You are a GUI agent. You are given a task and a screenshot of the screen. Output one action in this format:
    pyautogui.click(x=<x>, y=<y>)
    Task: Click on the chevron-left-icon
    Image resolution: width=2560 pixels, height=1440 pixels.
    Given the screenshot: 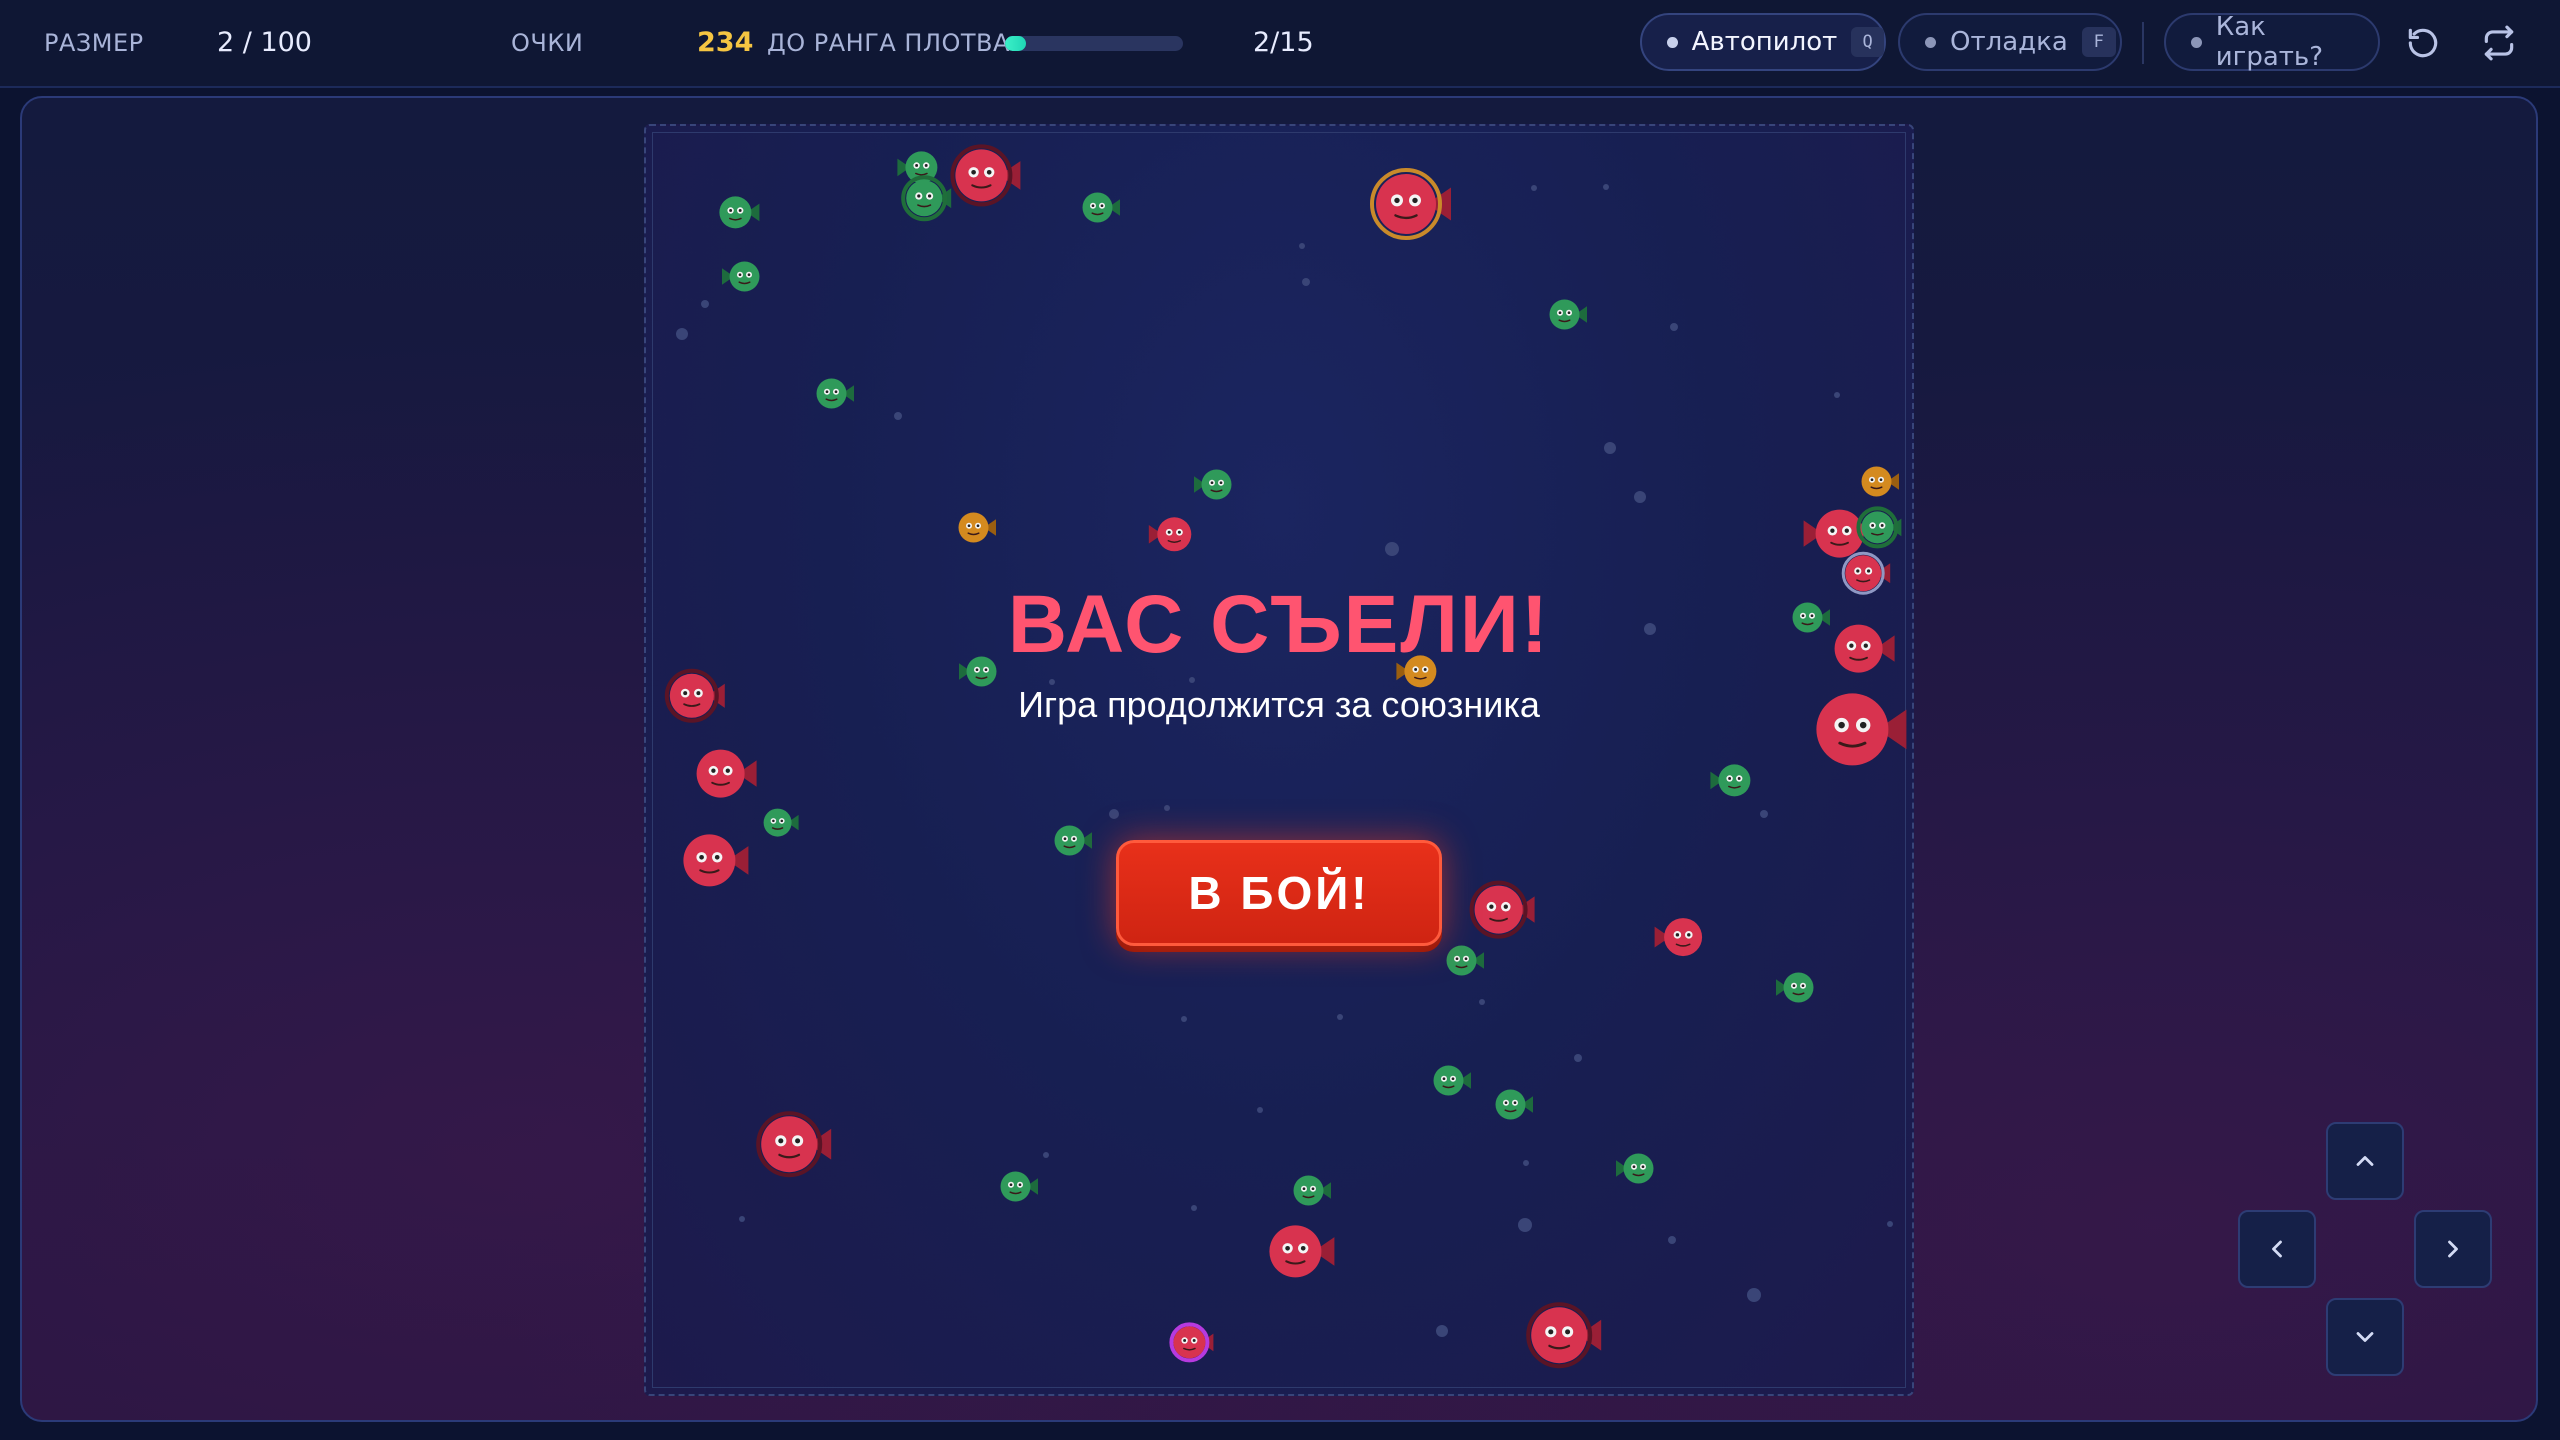 What is the action you would take?
    pyautogui.click(x=2277, y=1249)
    